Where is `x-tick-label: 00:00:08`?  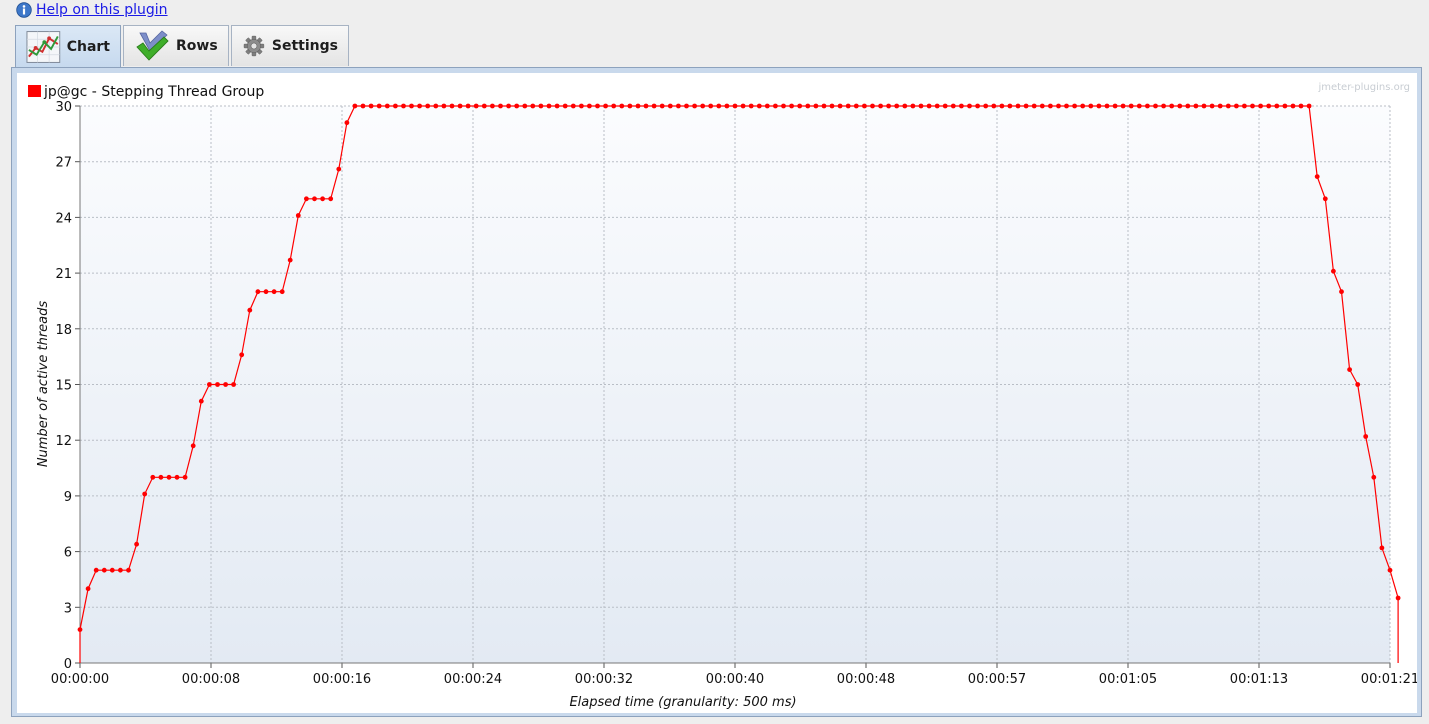
x-tick-label: 00:00:08 is located at coordinates (211, 679).